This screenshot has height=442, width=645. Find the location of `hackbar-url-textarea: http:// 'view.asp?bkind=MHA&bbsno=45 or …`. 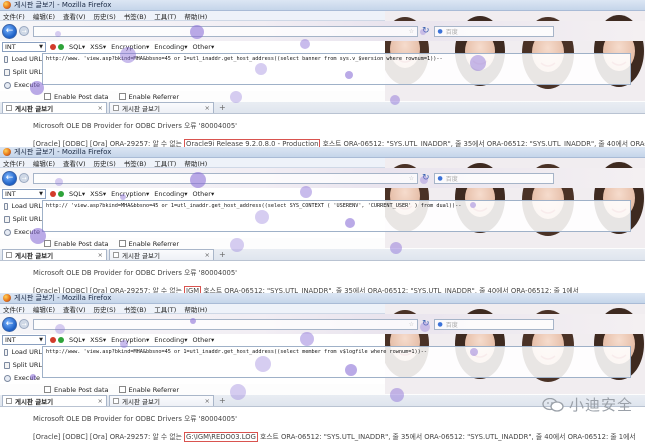

hackbar-url-textarea: http:// 'view.asp?bkind=MHA&bbsno=45 or … is located at coordinates (336, 216).